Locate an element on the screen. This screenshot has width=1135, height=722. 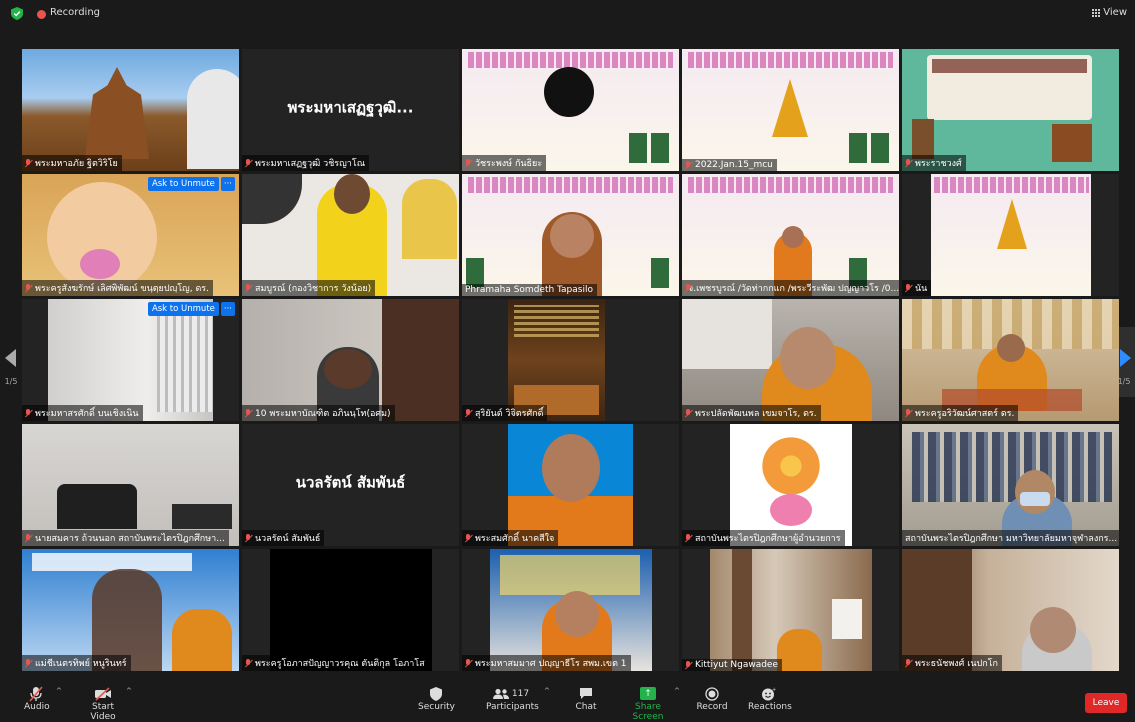
participant-name: 2022.Jan.15_mcu is located at coordinates (729, 165).